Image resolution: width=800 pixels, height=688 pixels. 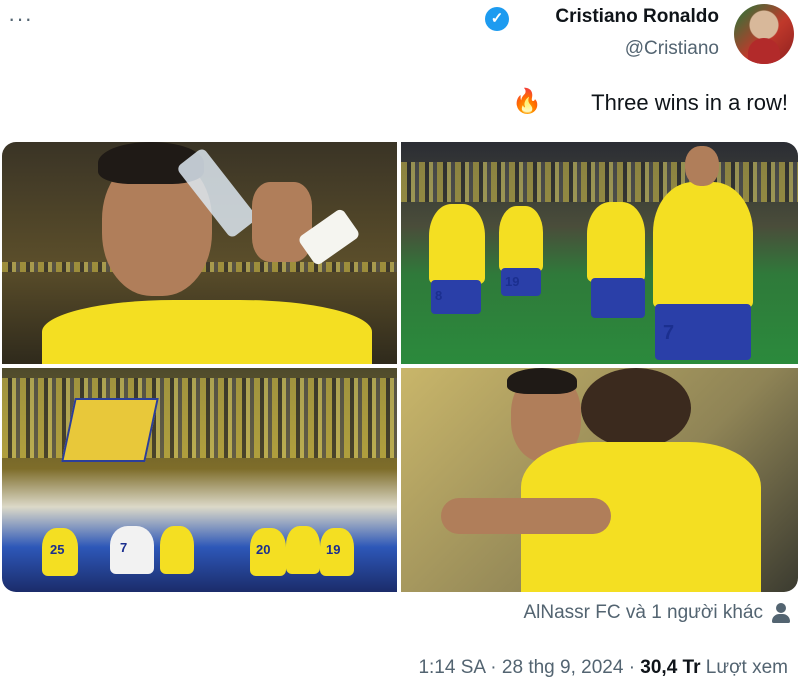 I want to click on views-label: Lượt xem, so click(x=746, y=667).